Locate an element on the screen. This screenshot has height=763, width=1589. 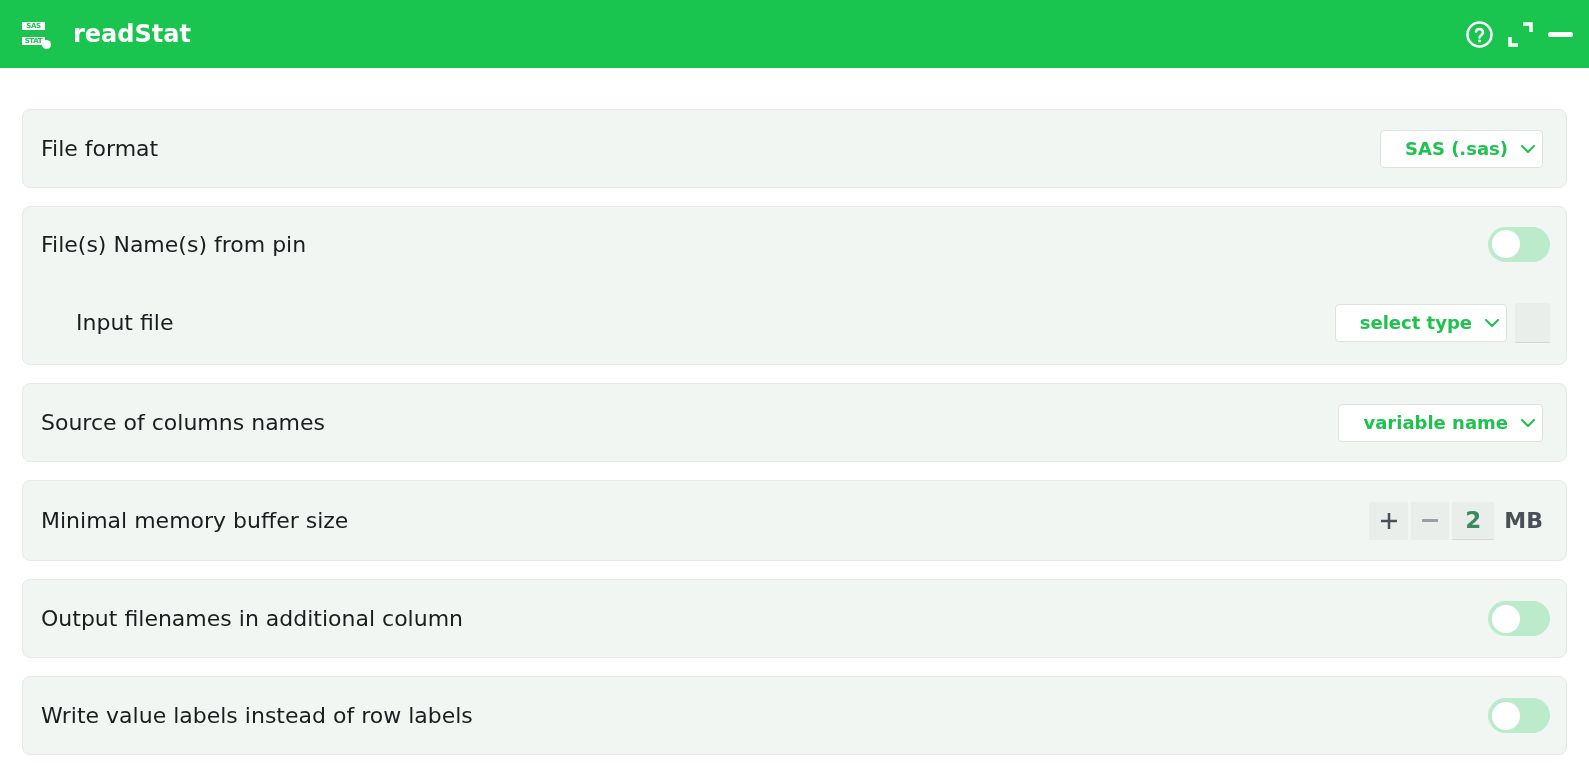
setting-label: Write value labels instead of row labels is located at coordinates (257, 716).